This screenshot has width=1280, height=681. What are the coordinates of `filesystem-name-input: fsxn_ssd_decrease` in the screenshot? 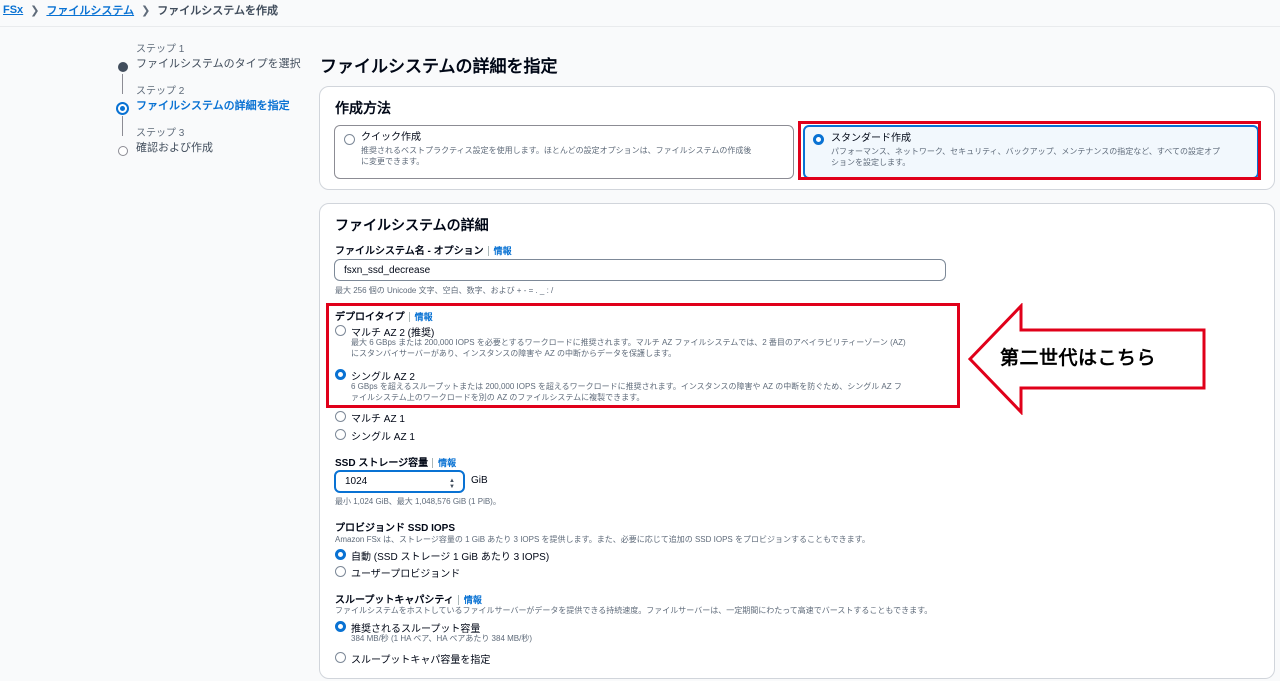 It's located at (640, 270).